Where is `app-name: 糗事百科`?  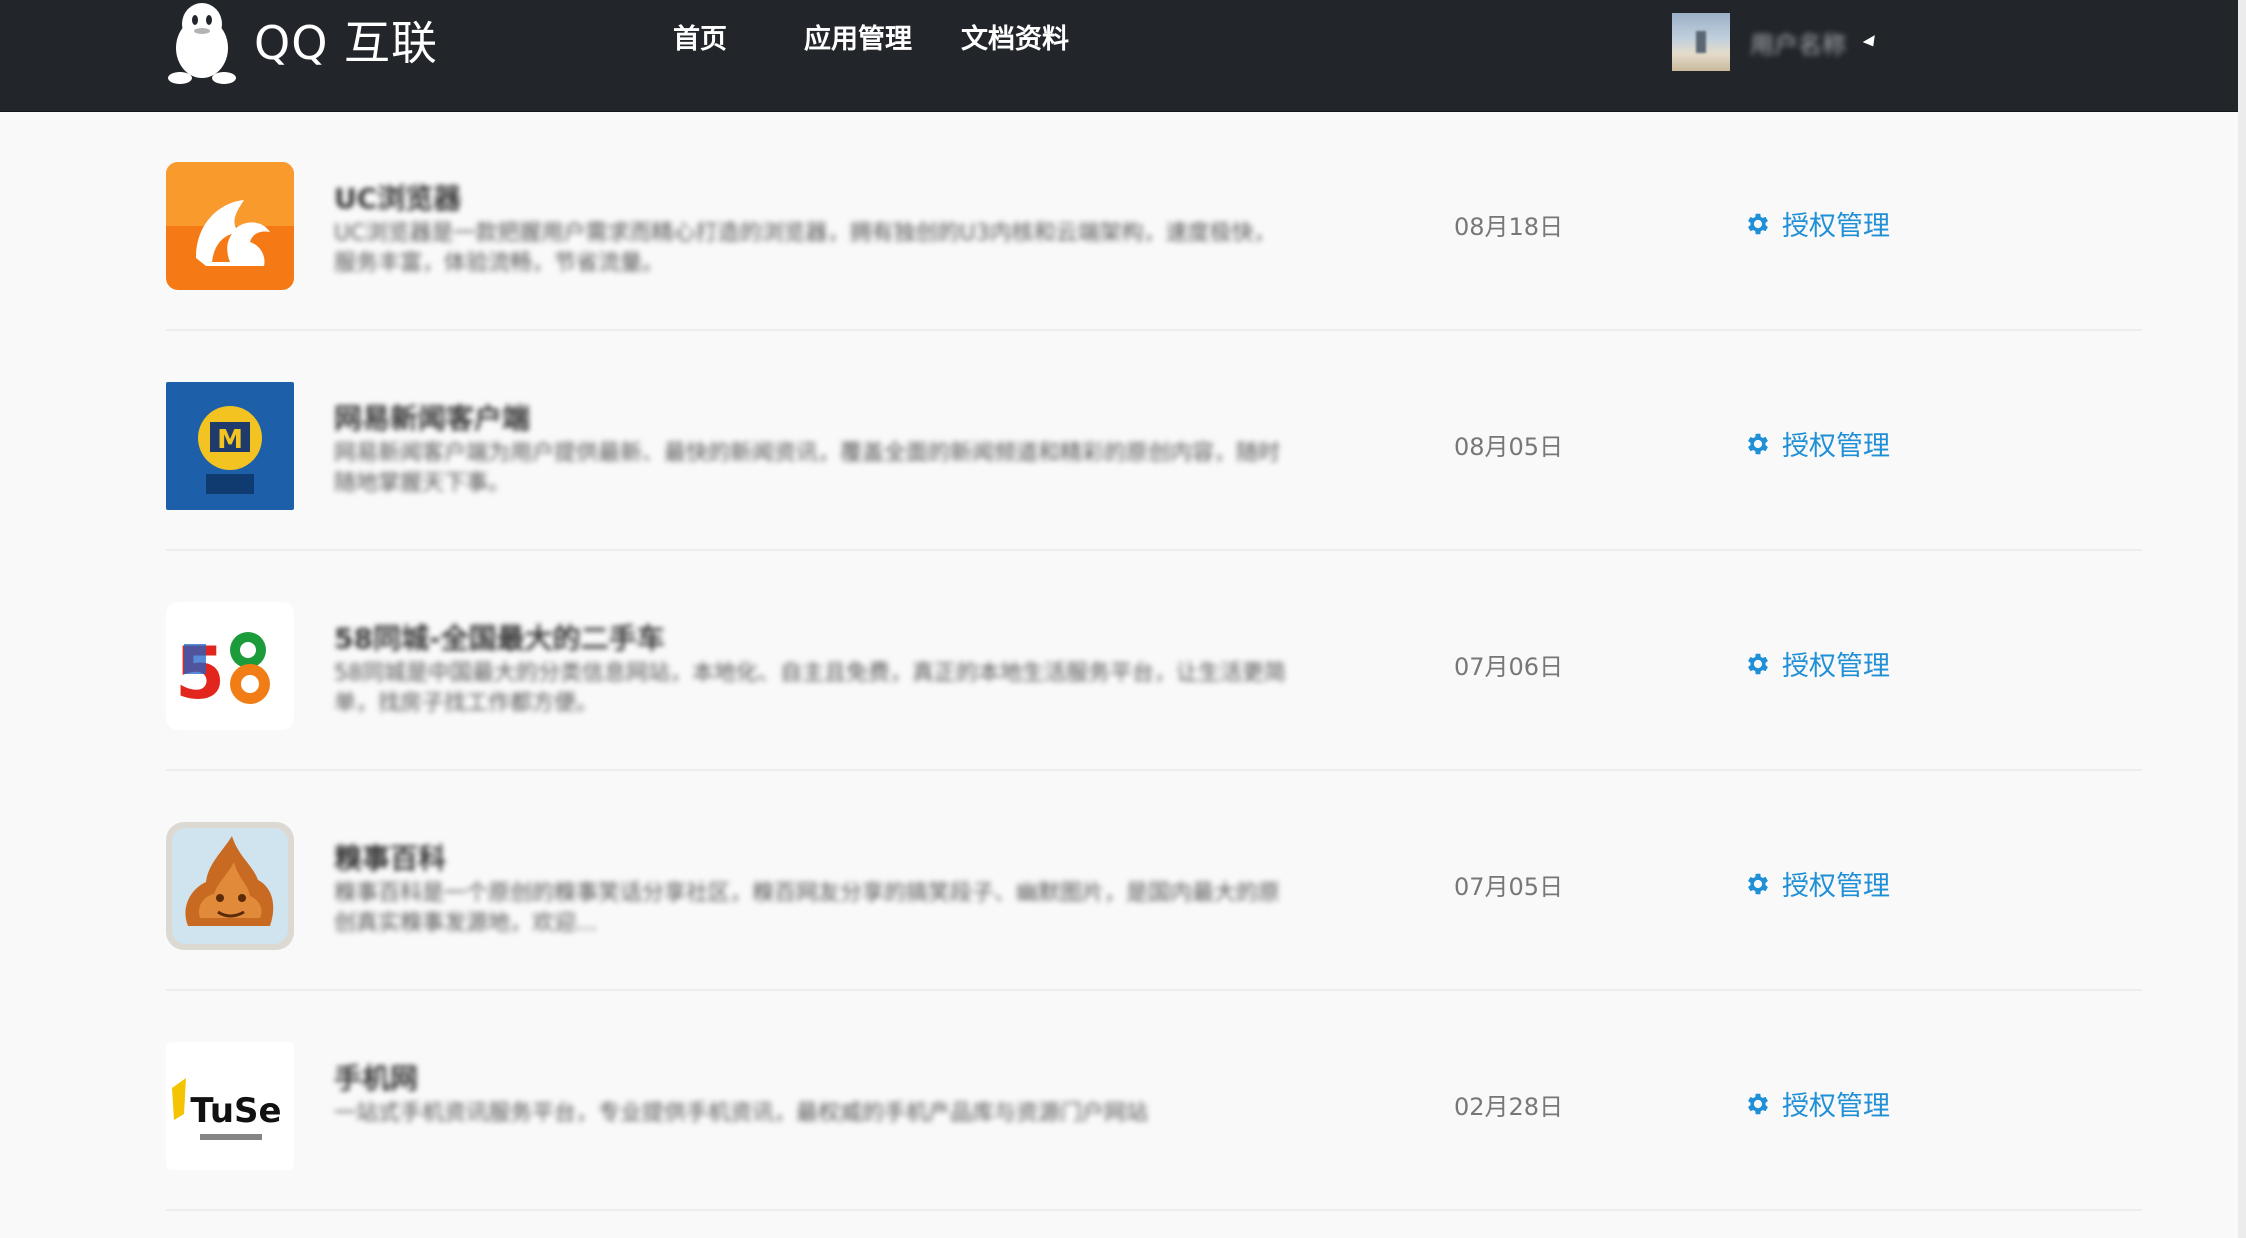
app-name: 糗事百科 is located at coordinates (390, 858).